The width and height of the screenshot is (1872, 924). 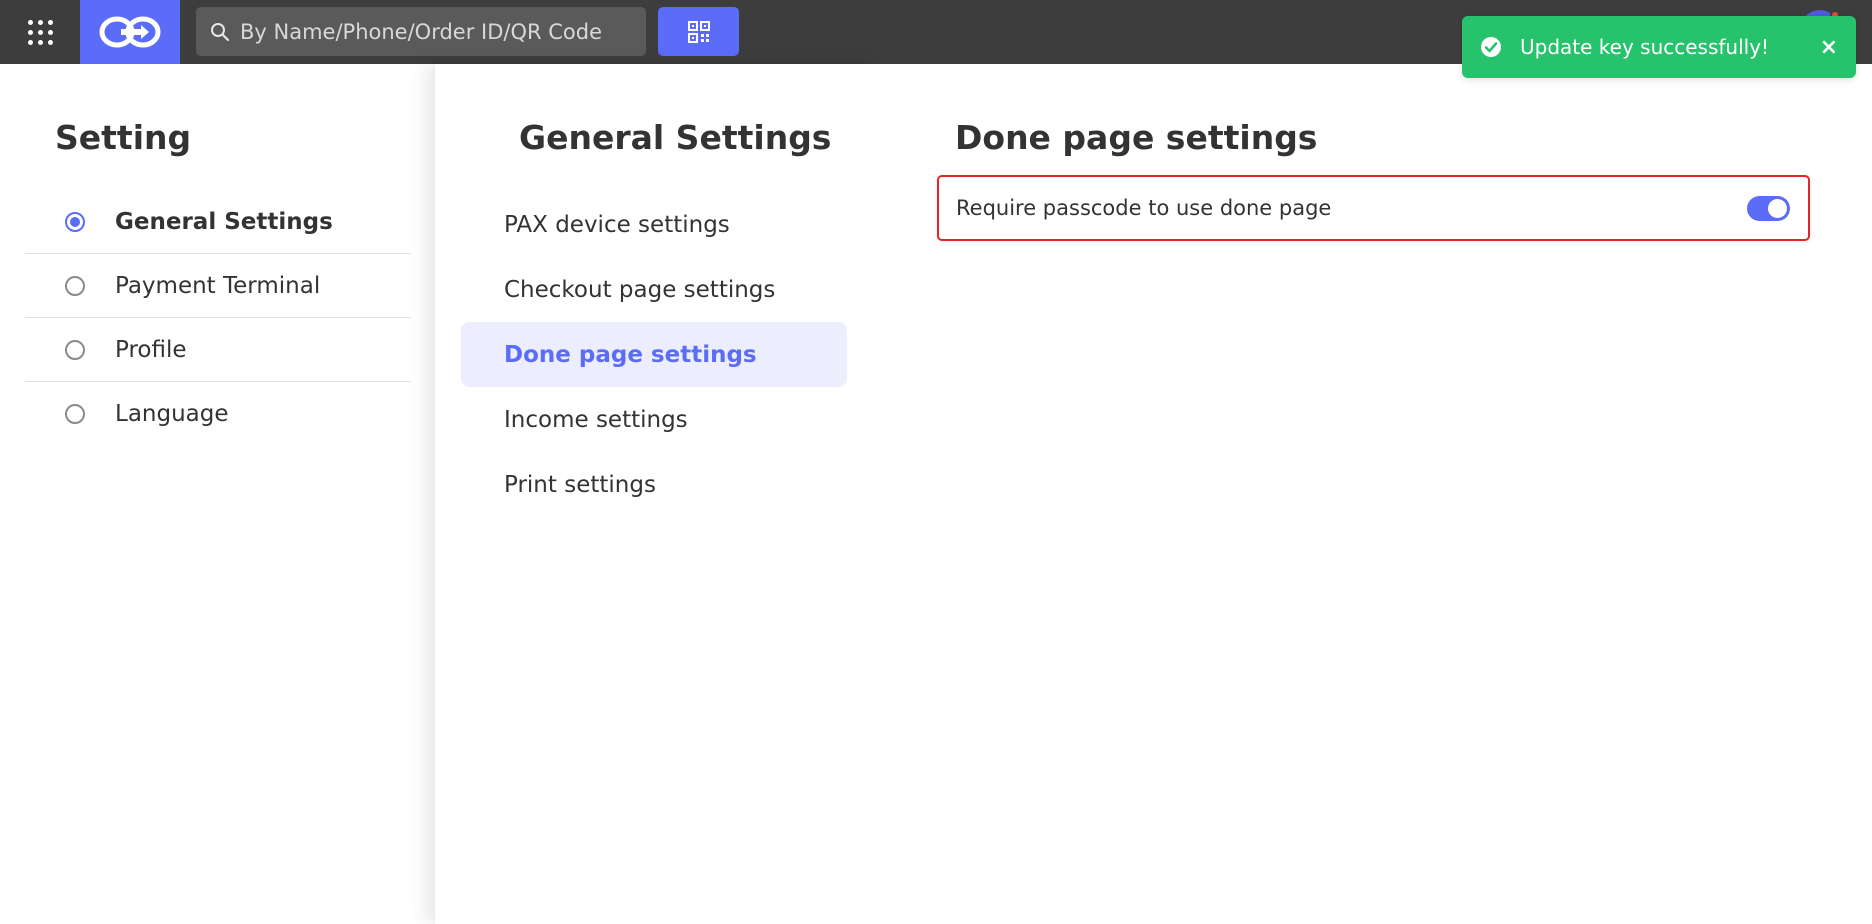 I want to click on setting-row-require-passcode: Require passcode to use done page, so click(x=1373, y=208).